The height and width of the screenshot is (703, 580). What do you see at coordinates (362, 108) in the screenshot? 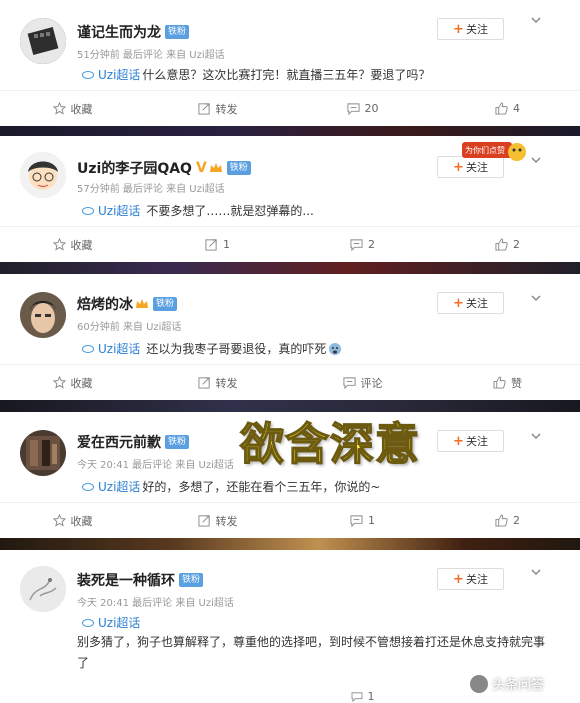
I see `comment-button: 20` at bounding box center [362, 108].